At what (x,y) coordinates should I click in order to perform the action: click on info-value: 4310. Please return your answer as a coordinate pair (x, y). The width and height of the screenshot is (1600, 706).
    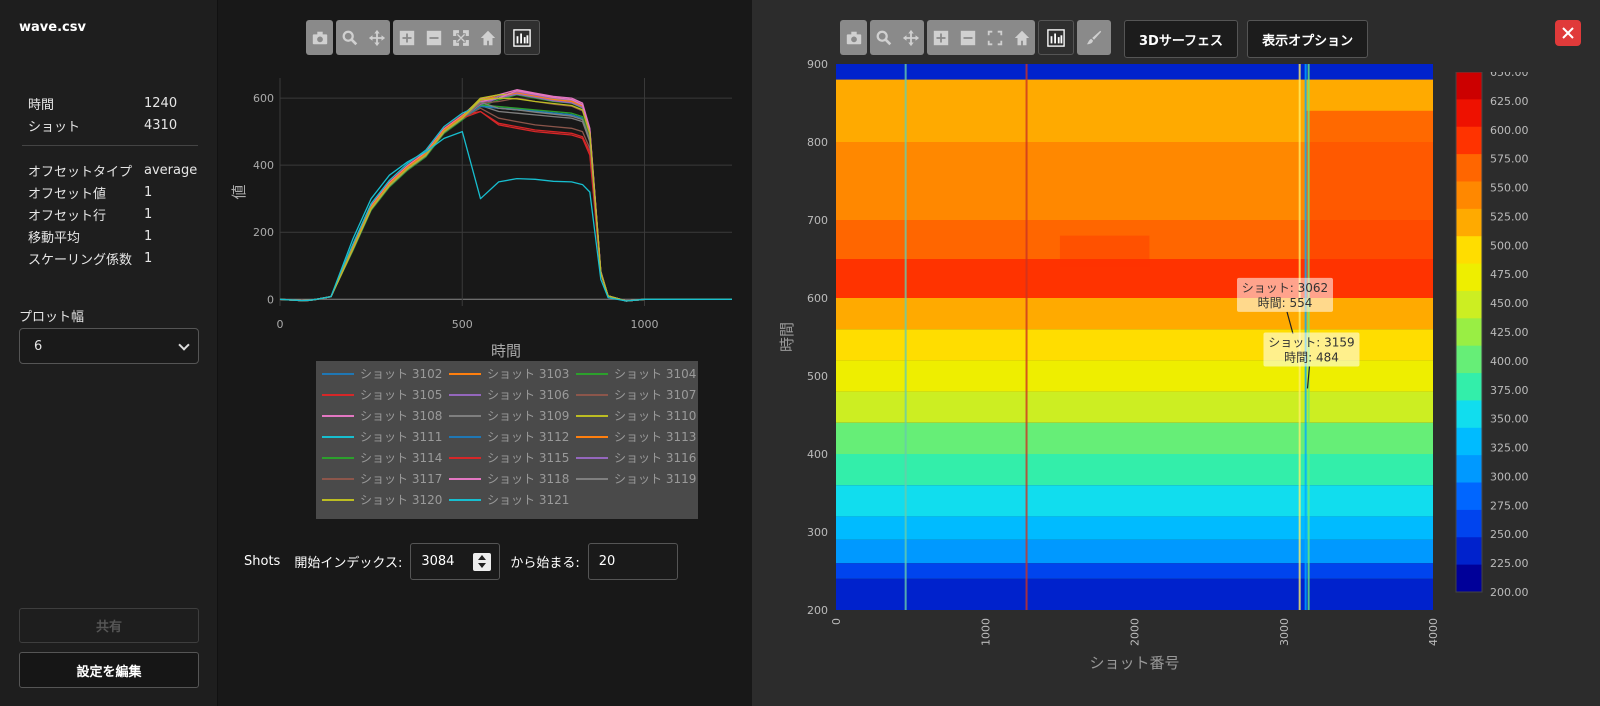
    Looking at the image, I should click on (161, 125).